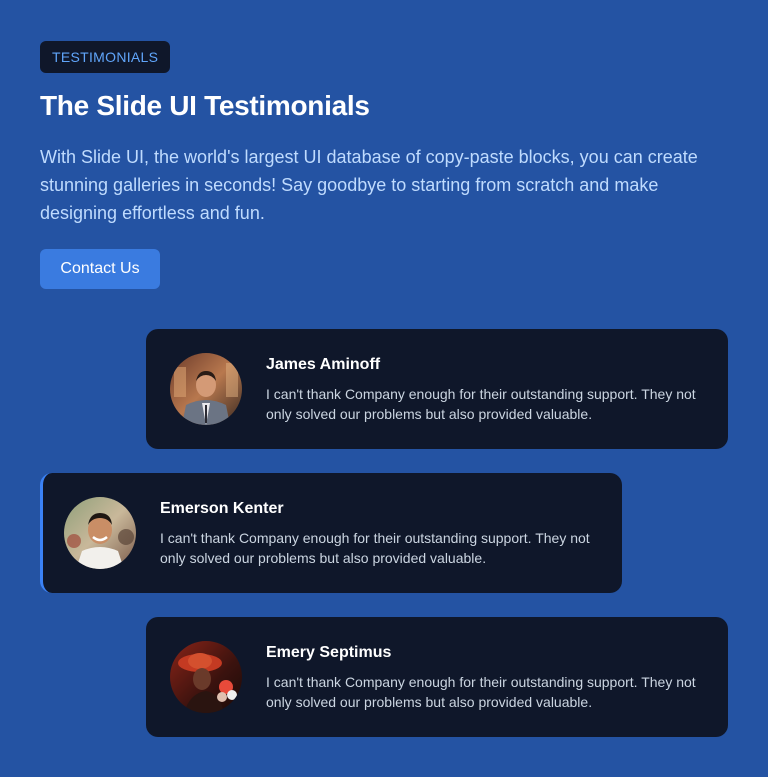 The image size is (768, 777). What do you see at coordinates (222, 508) in the screenshot?
I see `testimonial-name: Emerson Kenter` at bounding box center [222, 508].